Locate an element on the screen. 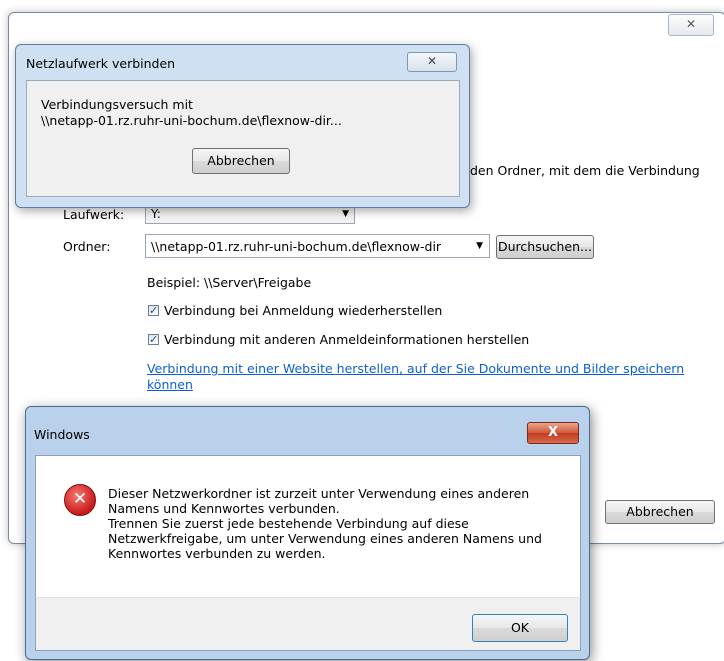 The height and width of the screenshot is (661, 724). website-link-continued: können is located at coordinates (170, 384).